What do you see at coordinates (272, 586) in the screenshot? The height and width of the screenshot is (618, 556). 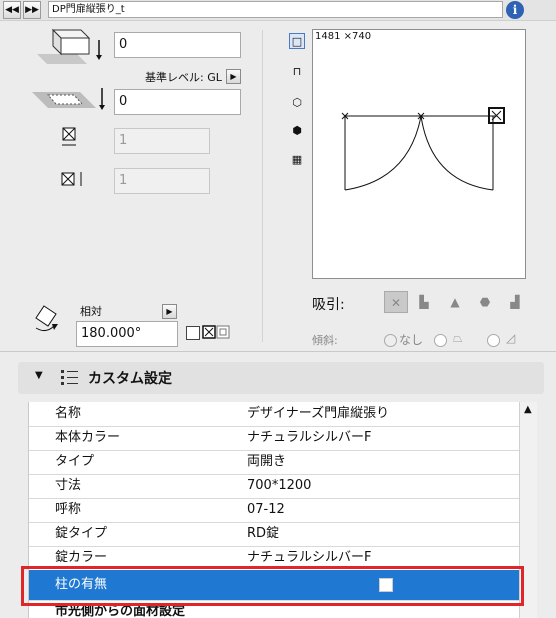 I see `highlight-box` at bounding box center [272, 586].